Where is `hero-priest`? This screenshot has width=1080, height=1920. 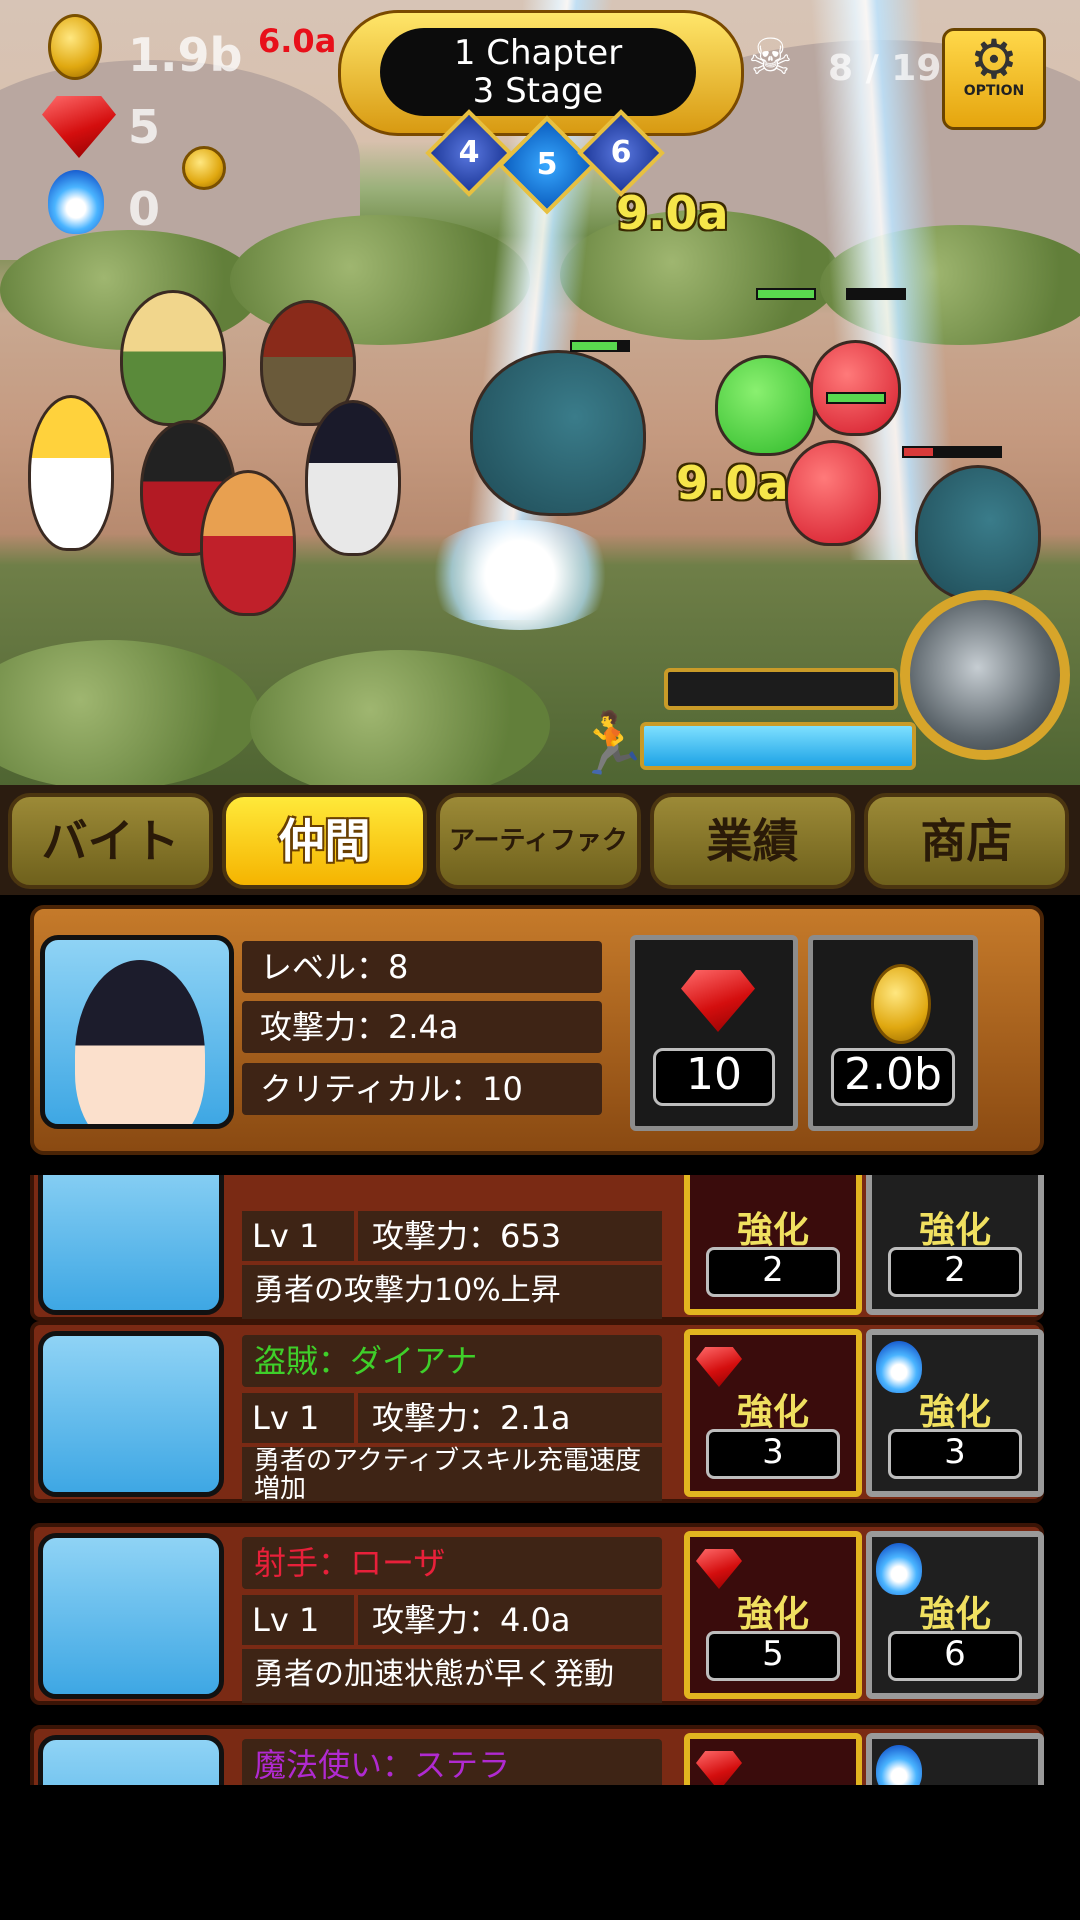
hero-priest is located at coordinates (71, 473).